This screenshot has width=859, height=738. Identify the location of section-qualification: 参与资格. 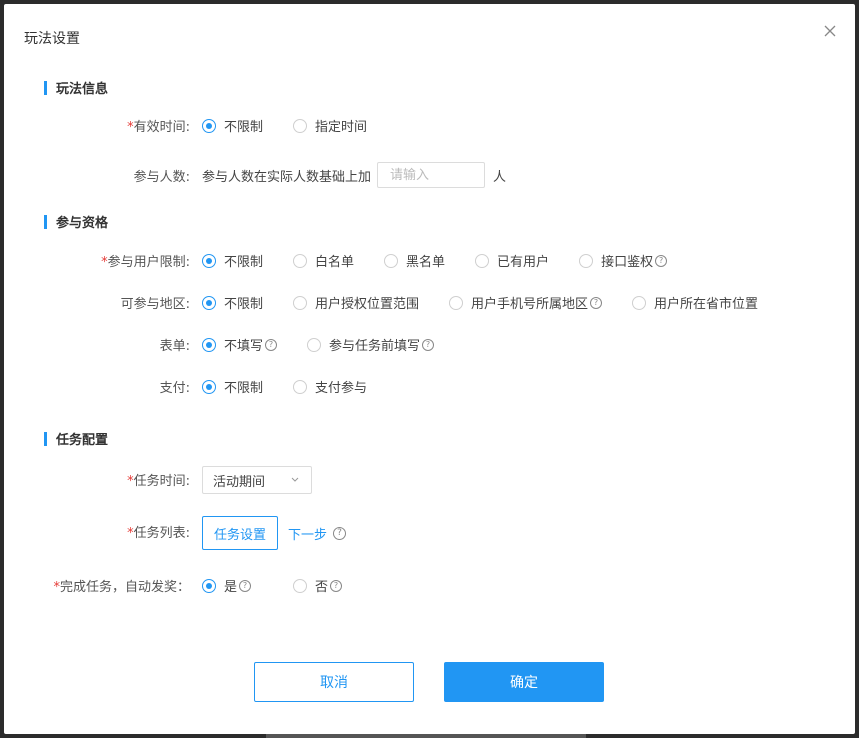
(76, 221).